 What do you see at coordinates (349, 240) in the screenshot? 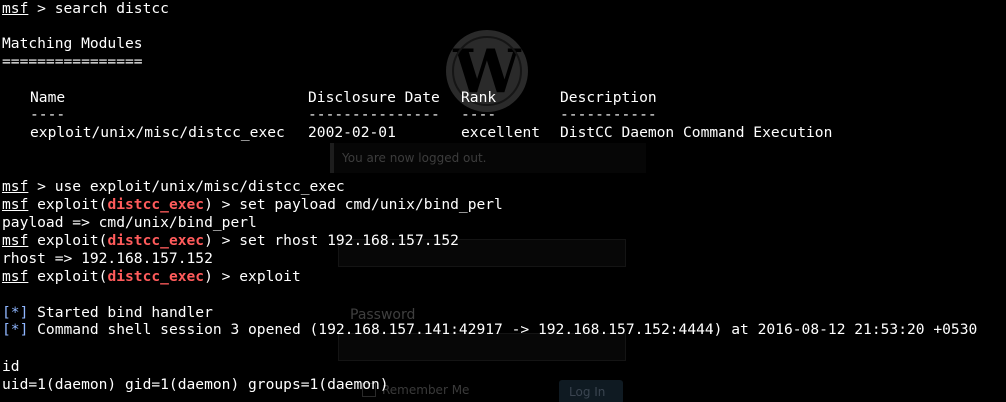
I see `command-text: set rhost 192.168.157.152` at bounding box center [349, 240].